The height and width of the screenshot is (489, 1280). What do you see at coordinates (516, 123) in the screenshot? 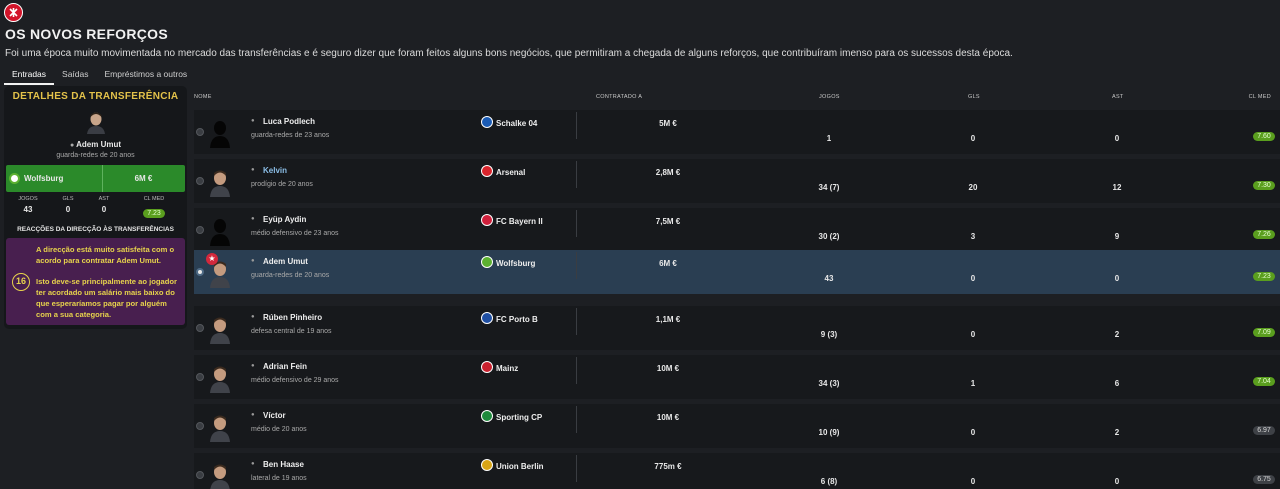
I see `club-name: Schalke 04` at bounding box center [516, 123].